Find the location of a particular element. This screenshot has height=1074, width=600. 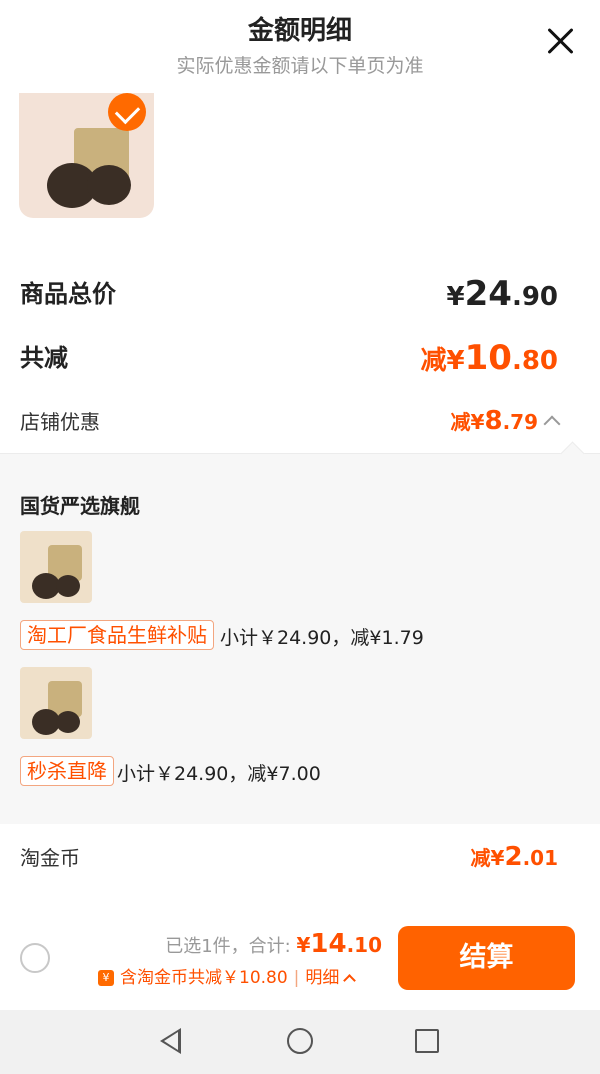

discount-tag: 秒杀直降 is located at coordinates (67, 771).